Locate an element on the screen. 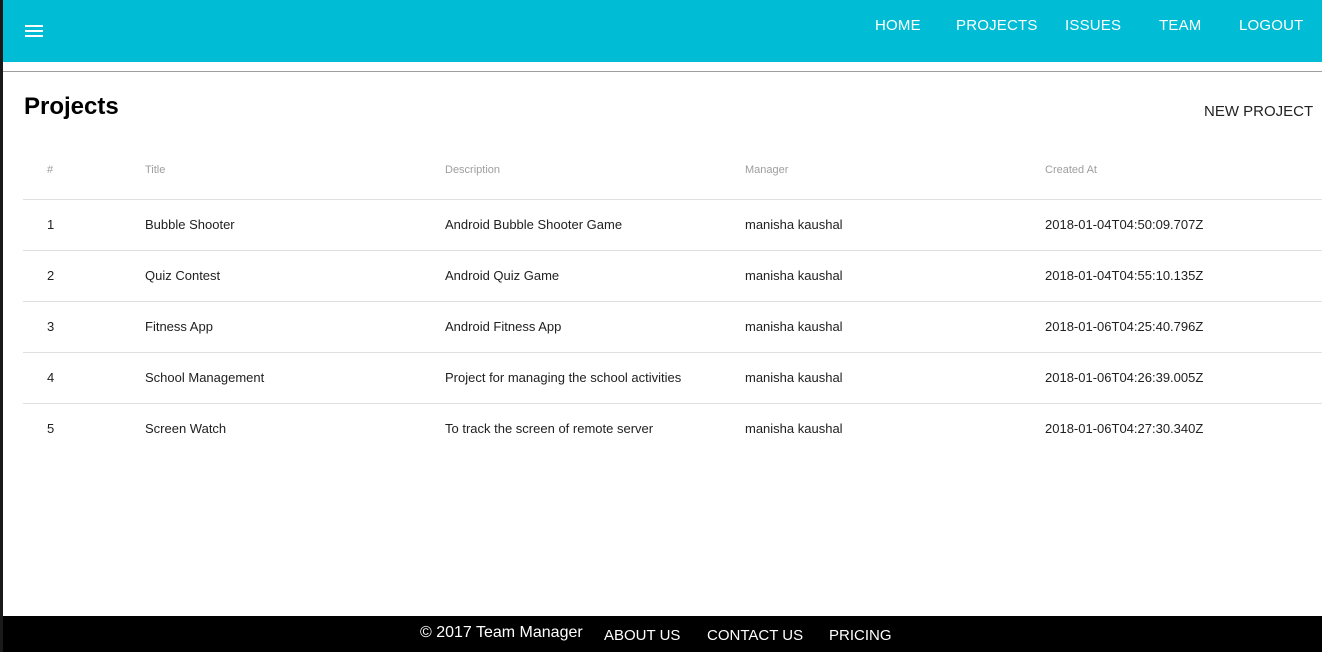 This screenshot has width=1322, height=652. cell-created-at: 2018-01-04T04:55:10.135Z is located at coordinates (1124, 275).